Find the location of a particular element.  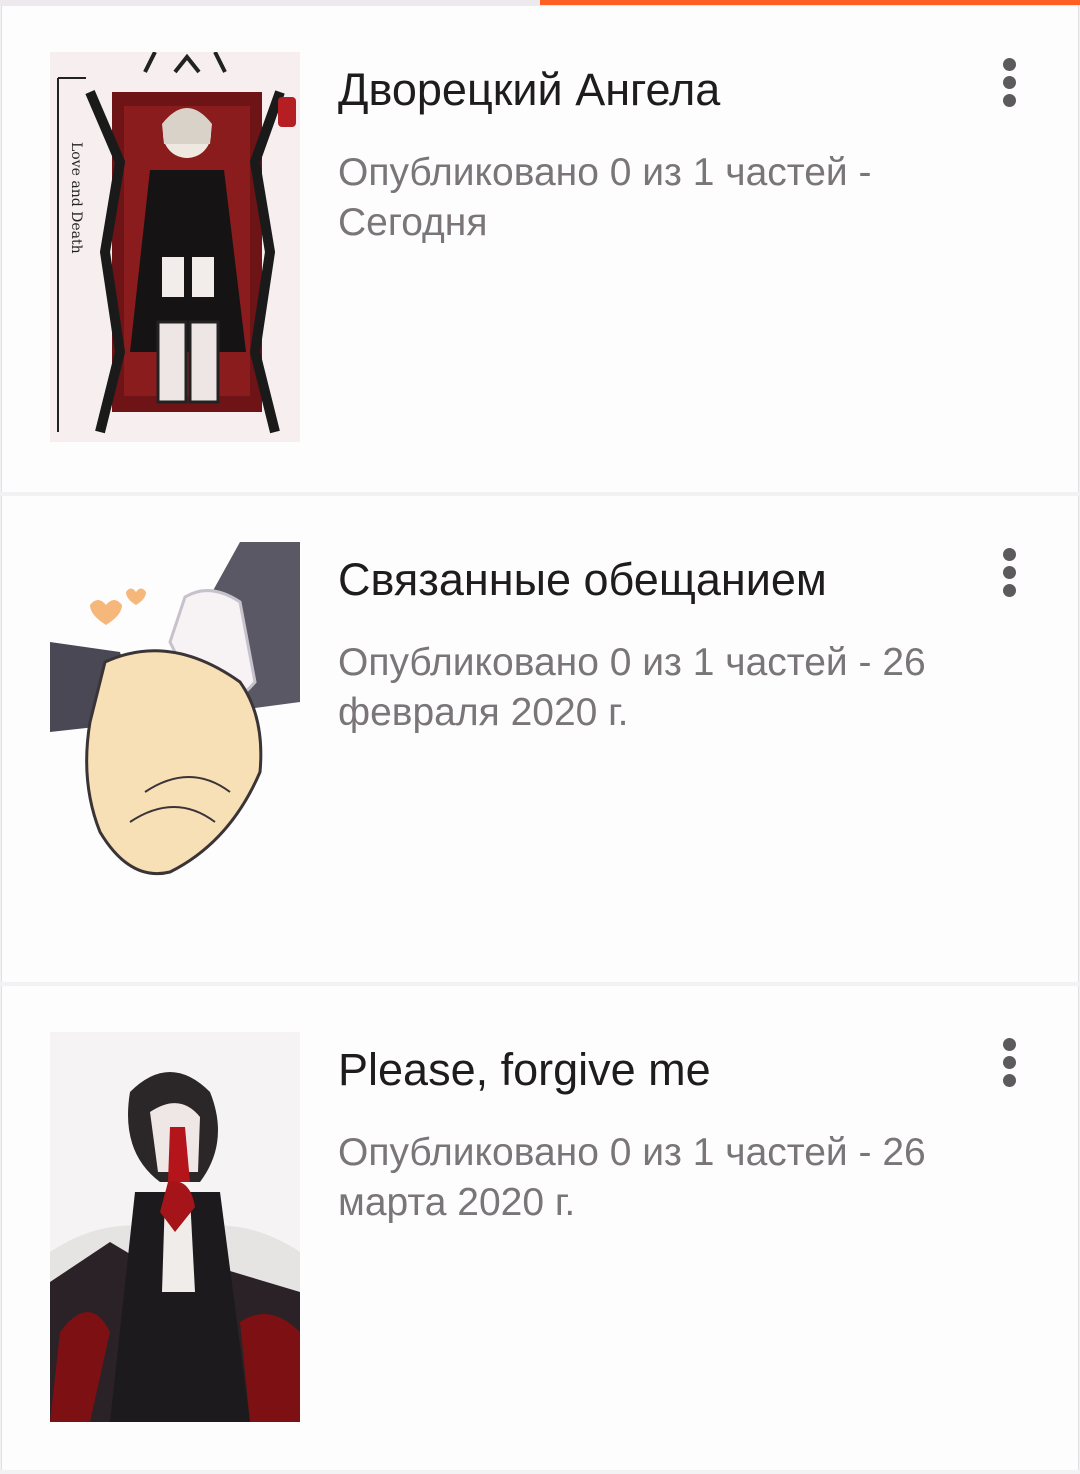

story-status: Опубликовано 0 из 1 частей - Сегодня is located at coordinates (605, 197).